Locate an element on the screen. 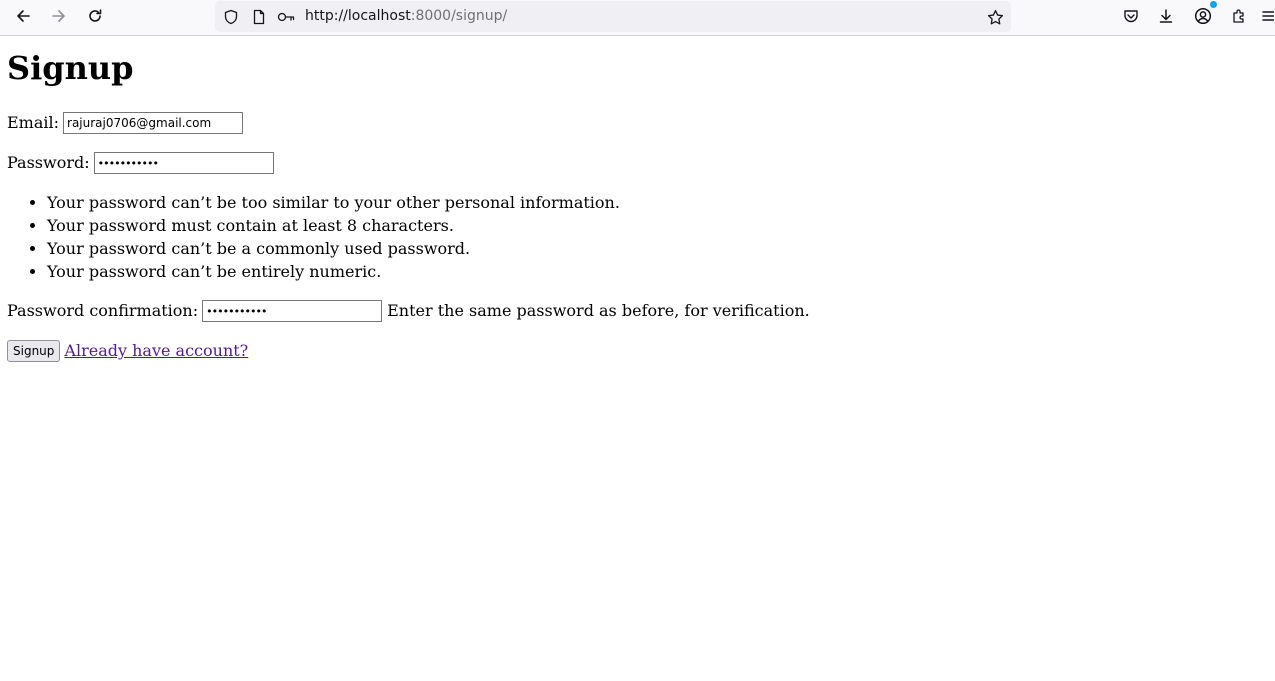 The width and height of the screenshot is (1275, 681). password-confirmation-label: Password confirmation: is located at coordinates (103, 310).